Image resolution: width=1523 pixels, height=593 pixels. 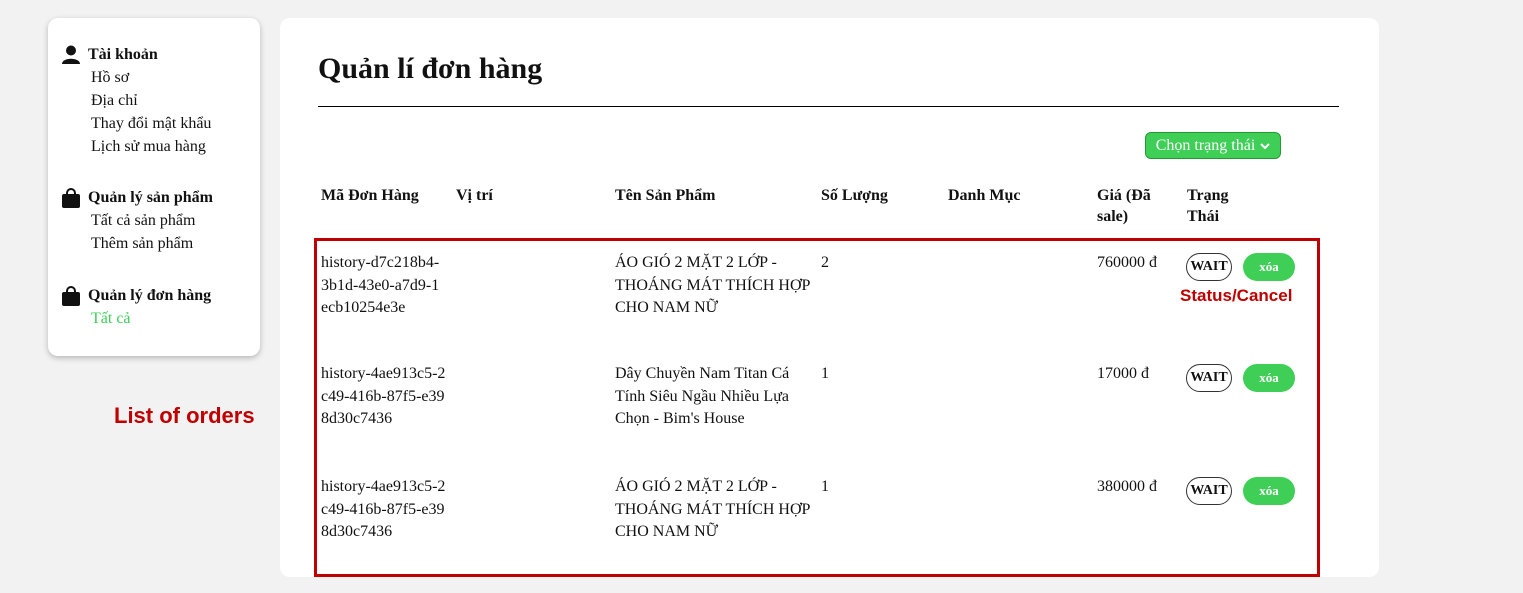 What do you see at coordinates (1127, 486) in the screenshot?
I see `table-row-price: 380000 đ` at bounding box center [1127, 486].